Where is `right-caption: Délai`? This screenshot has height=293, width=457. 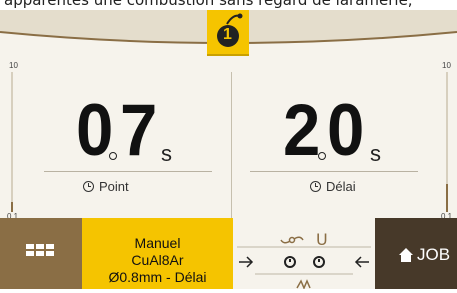
right-caption: Délai is located at coordinates (333, 186).